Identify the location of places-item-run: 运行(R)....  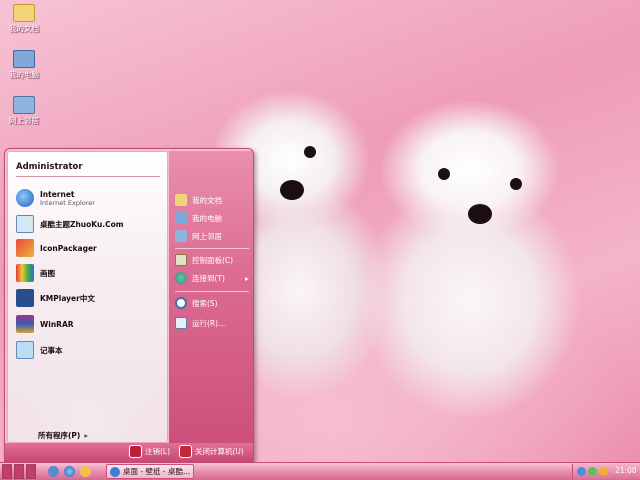
(200, 323).